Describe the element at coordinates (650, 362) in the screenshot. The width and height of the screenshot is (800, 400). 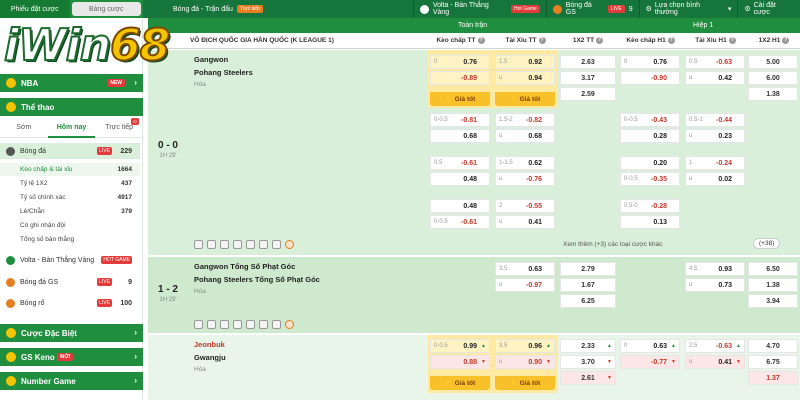
I see `odds-cell: -0.77 ▼` at that location.